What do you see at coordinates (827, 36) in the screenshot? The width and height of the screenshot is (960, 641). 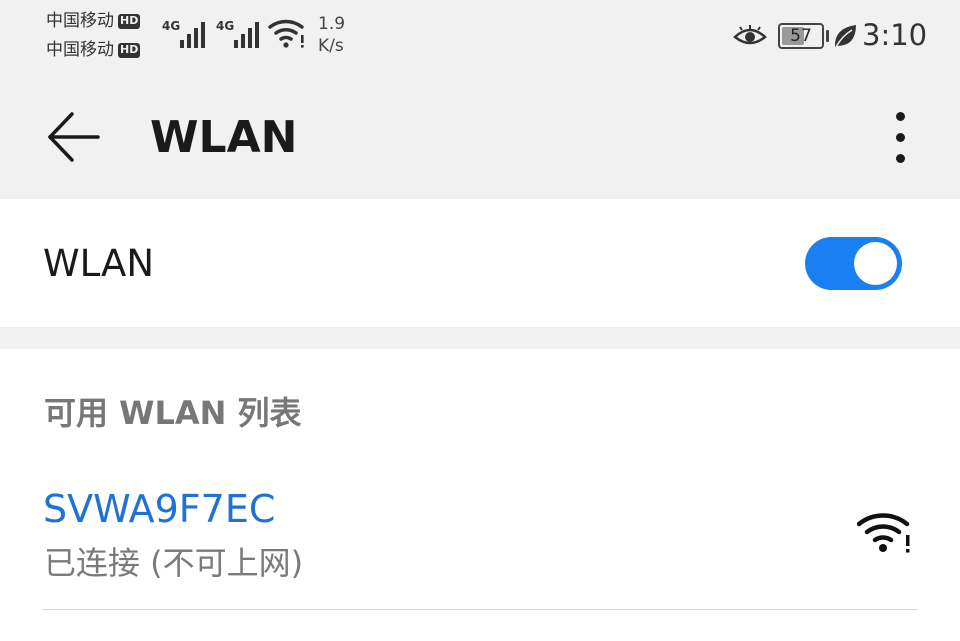 I see `battery-tip` at bounding box center [827, 36].